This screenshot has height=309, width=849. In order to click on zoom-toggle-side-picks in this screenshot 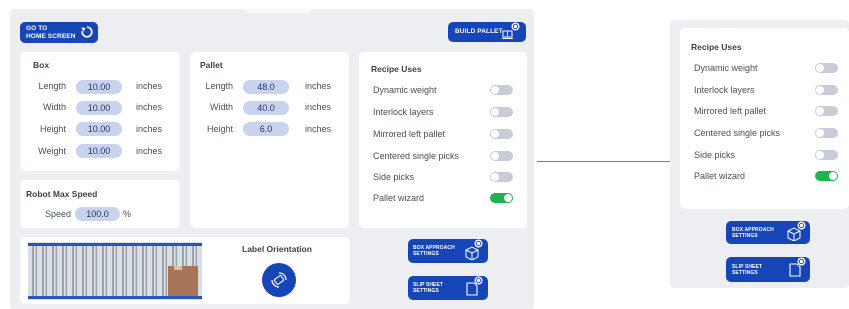, I will do `click(826, 155)`.